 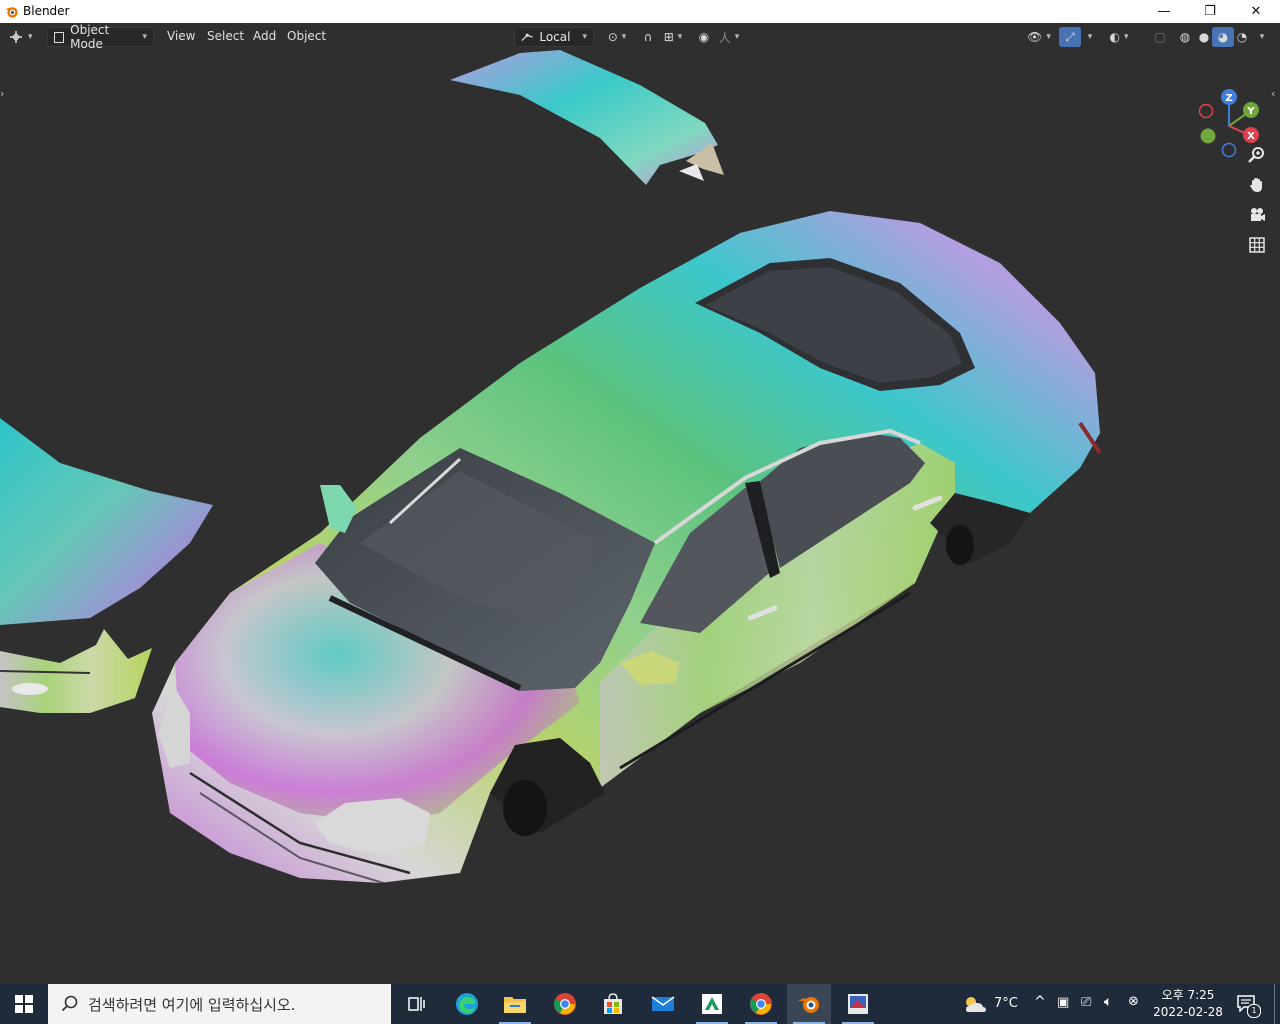 I want to click on overlays-button: ◐ ▾, so click(x=1119, y=37).